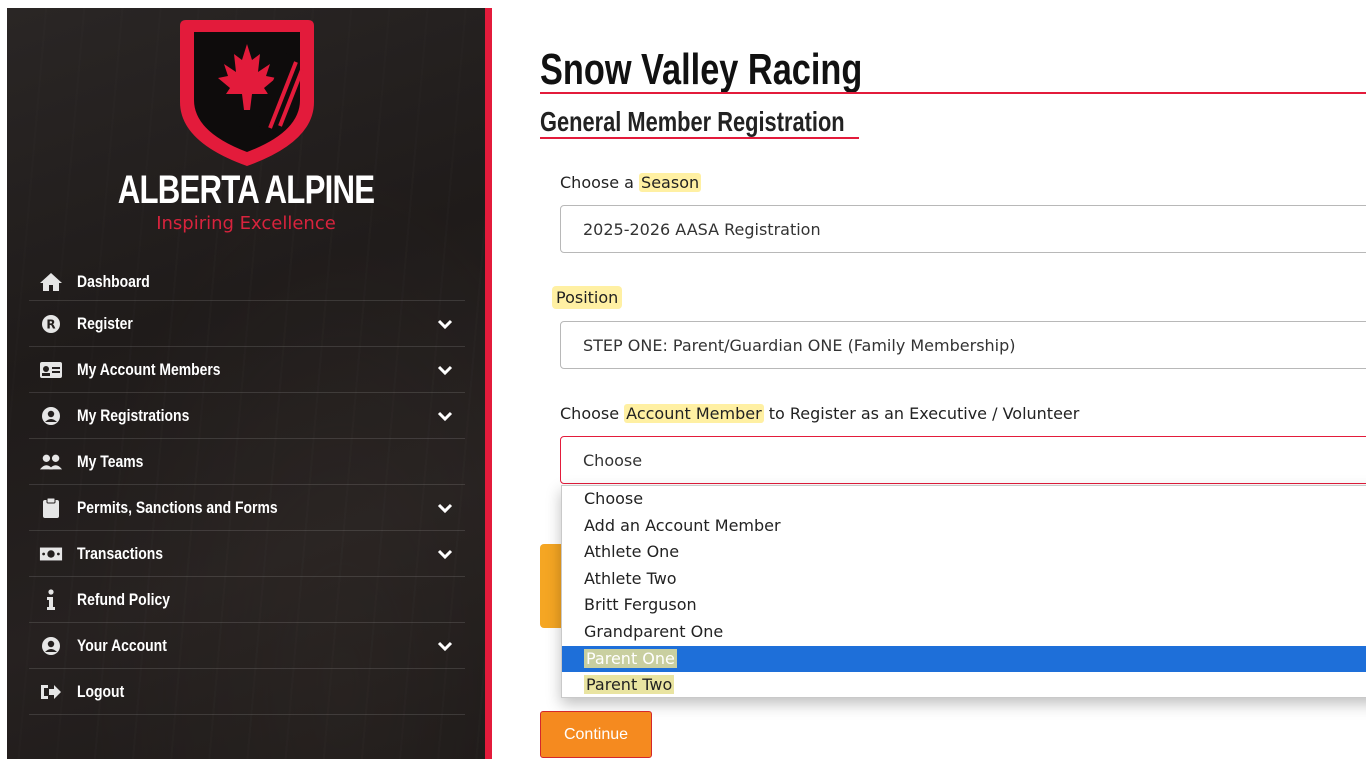  What do you see at coordinates (670, 182) in the screenshot?
I see `season-label-highlight: Season` at bounding box center [670, 182].